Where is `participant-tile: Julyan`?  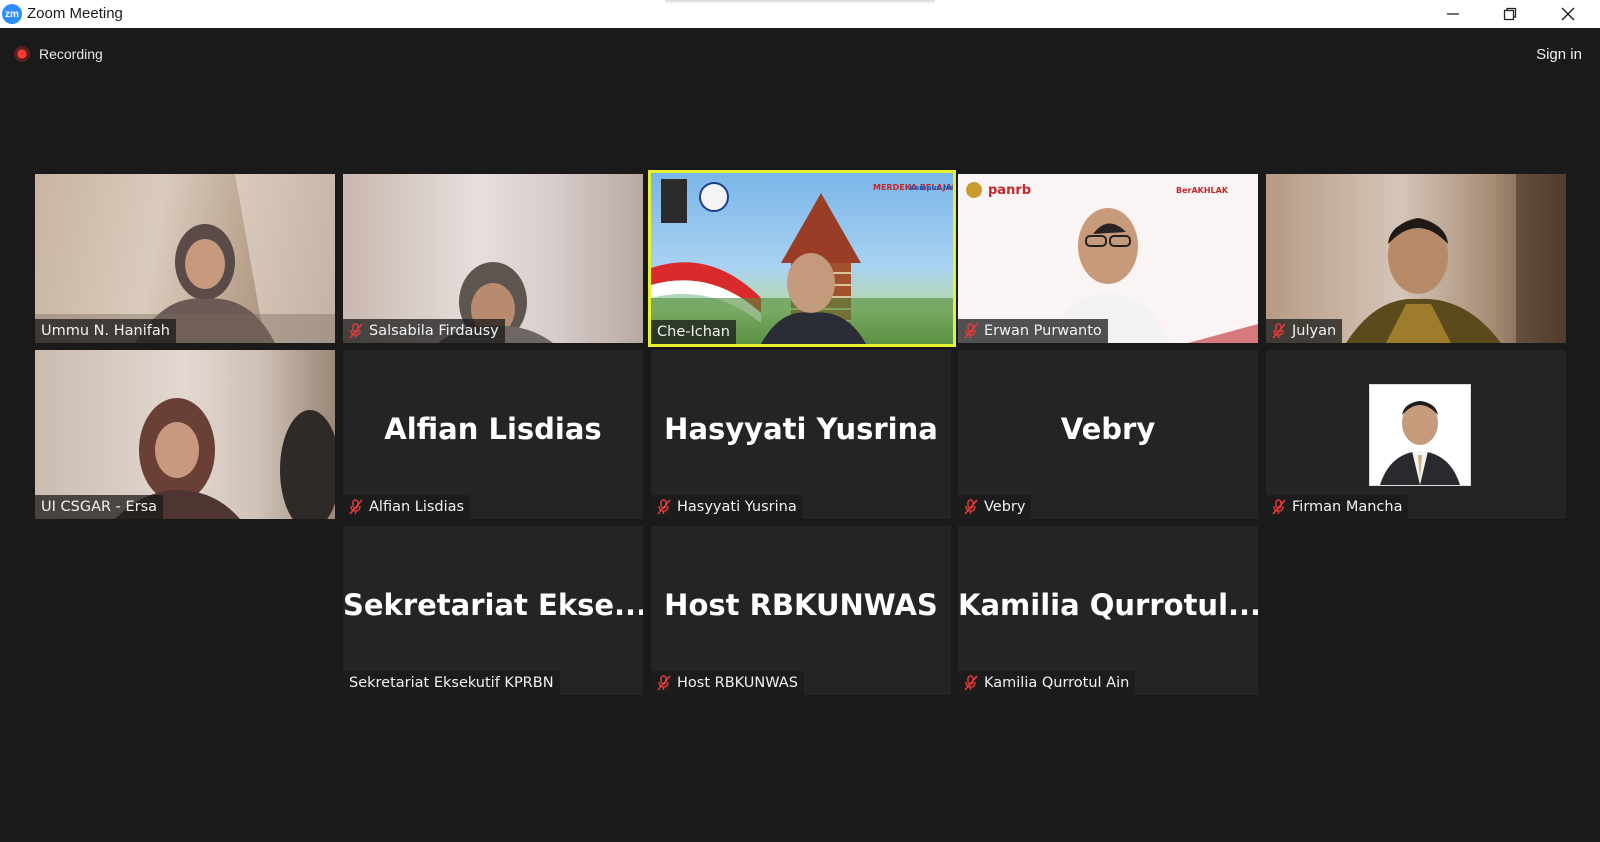 participant-tile: Julyan is located at coordinates (1416, 258).